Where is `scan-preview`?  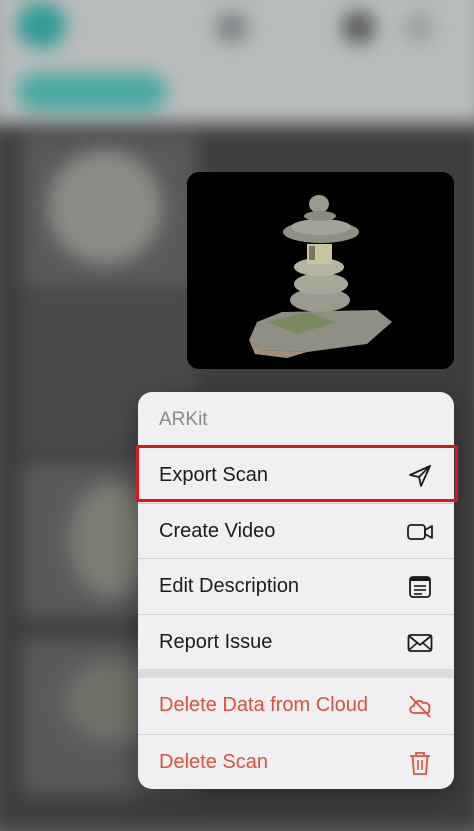
scan-preview is located at coordinates (320, 270).